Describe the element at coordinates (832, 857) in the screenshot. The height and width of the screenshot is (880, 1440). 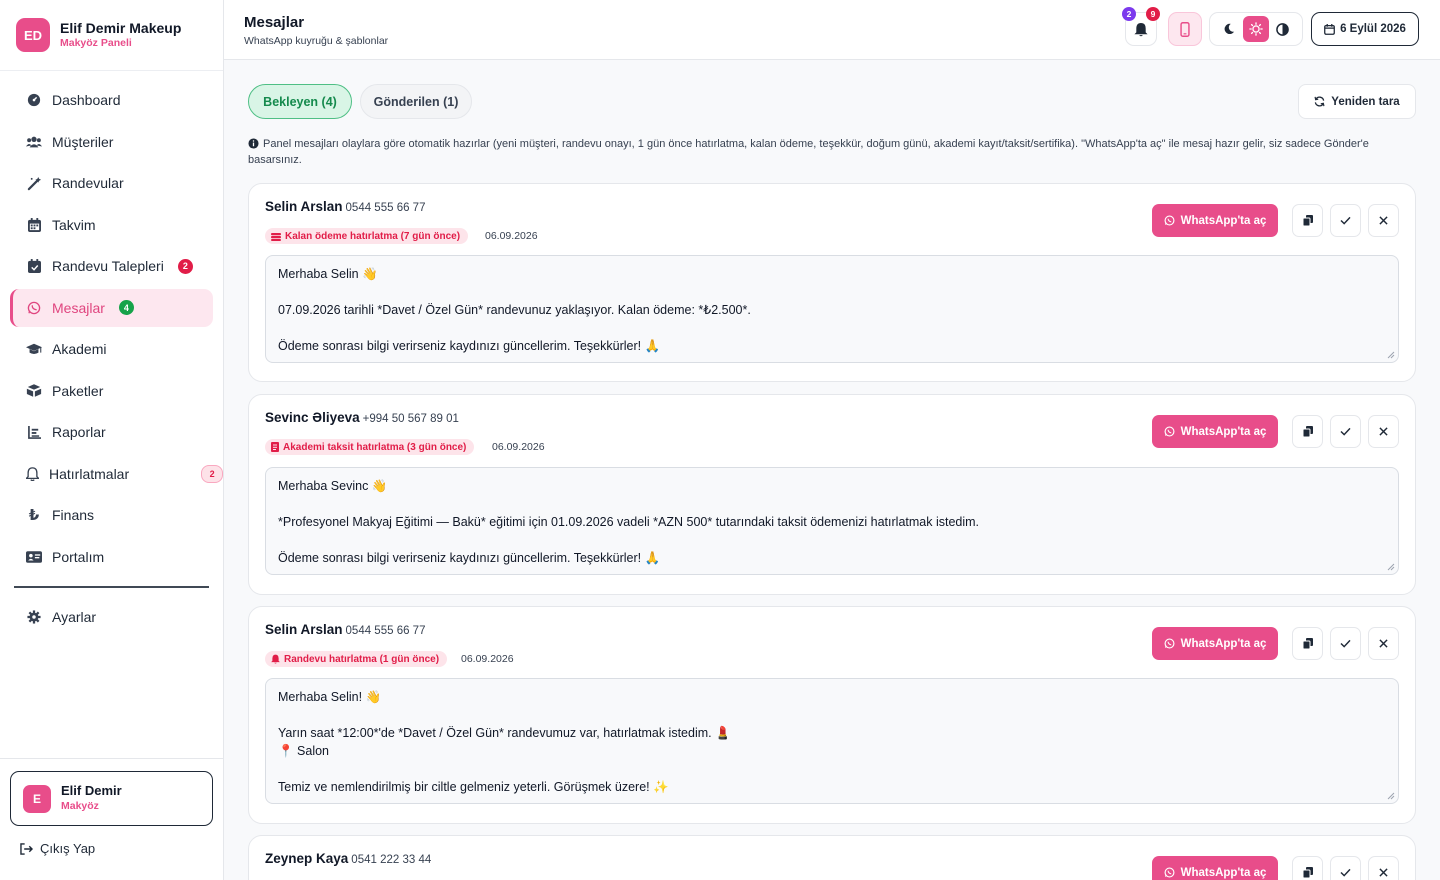
I see `message-card: Zeynep Kaya 0541 222 33 44 WhatsApp'ta aç` at that location.